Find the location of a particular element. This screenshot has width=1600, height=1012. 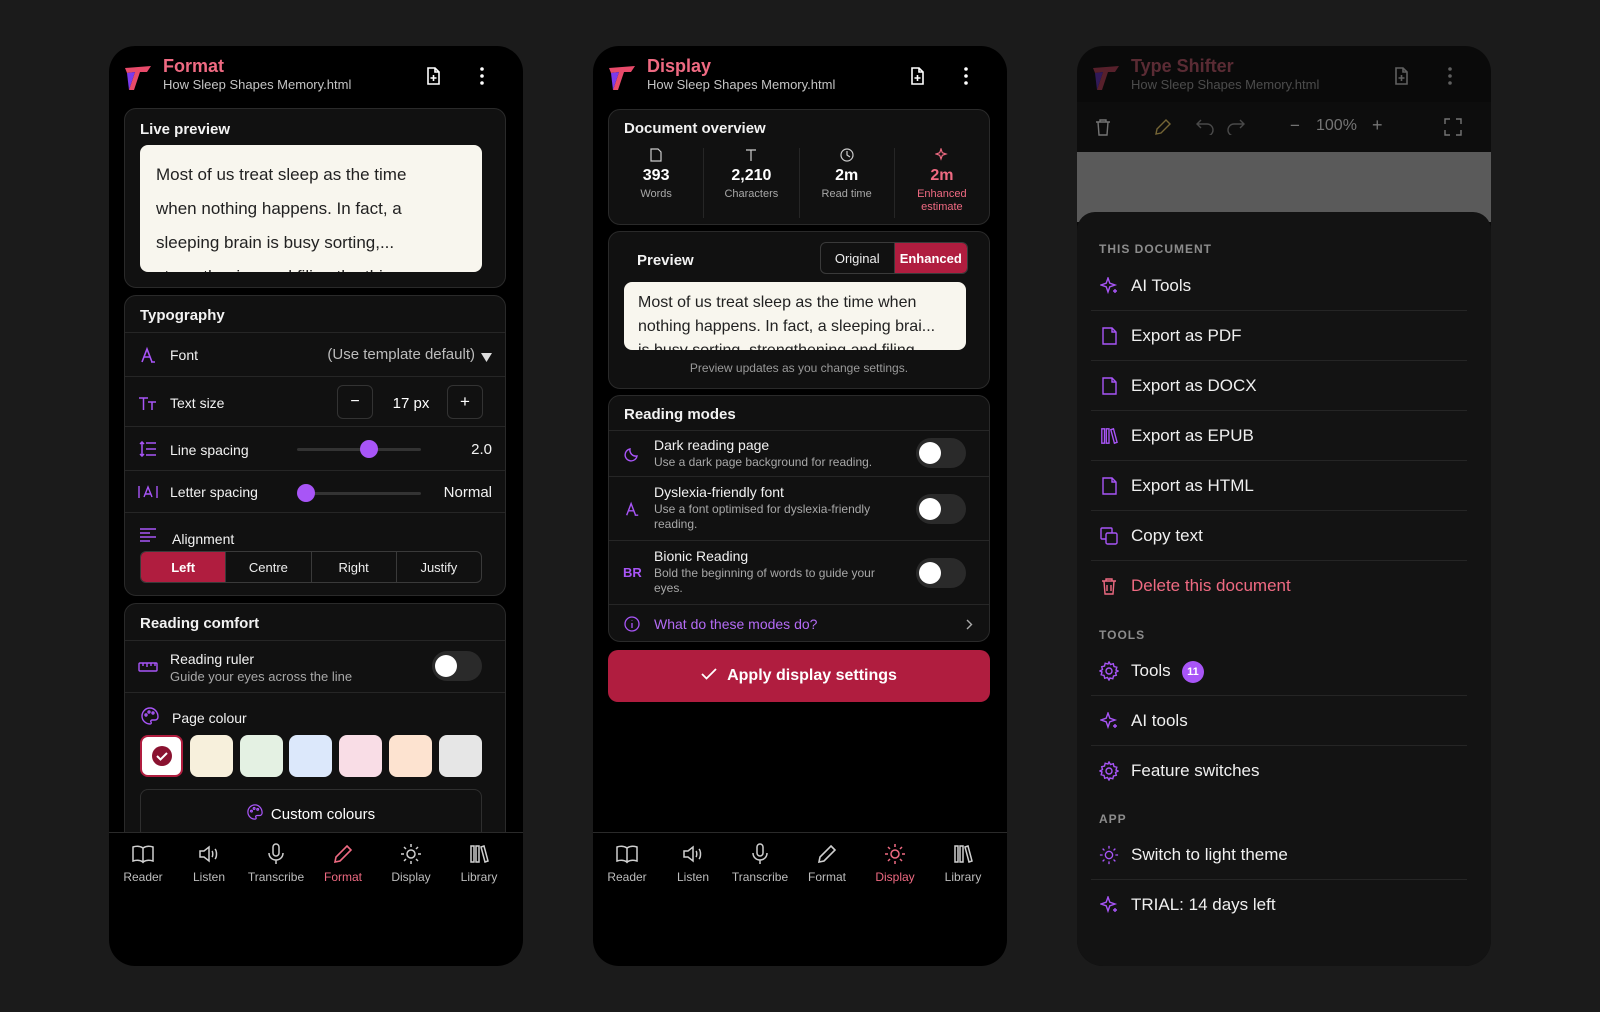

menu-switch-theme: Switch to light theme is located at coordinates (1279, 855).